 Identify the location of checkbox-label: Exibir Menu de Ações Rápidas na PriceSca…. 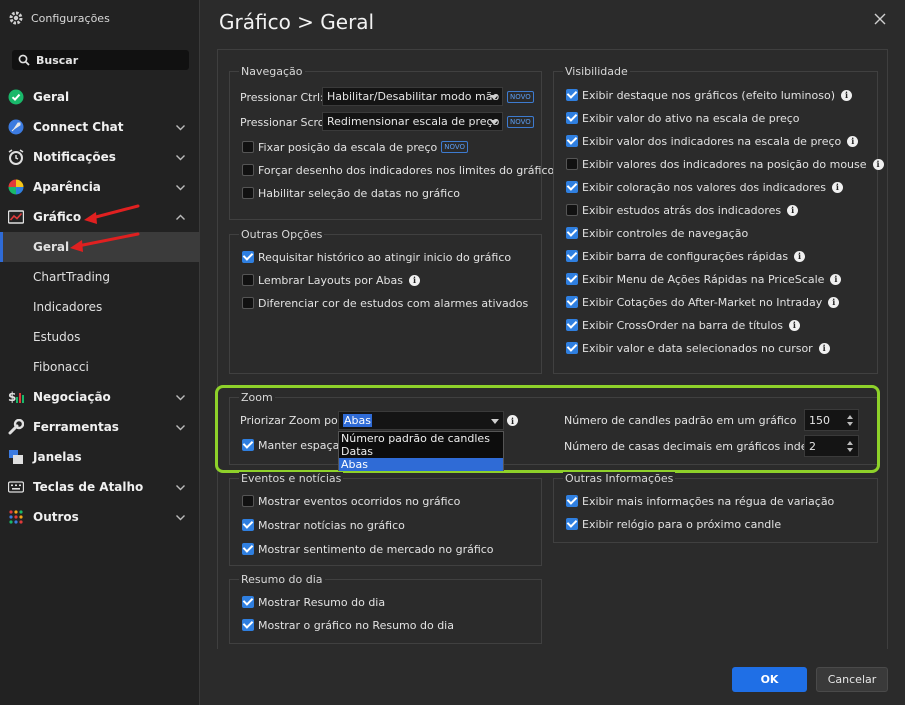
(703, 279).